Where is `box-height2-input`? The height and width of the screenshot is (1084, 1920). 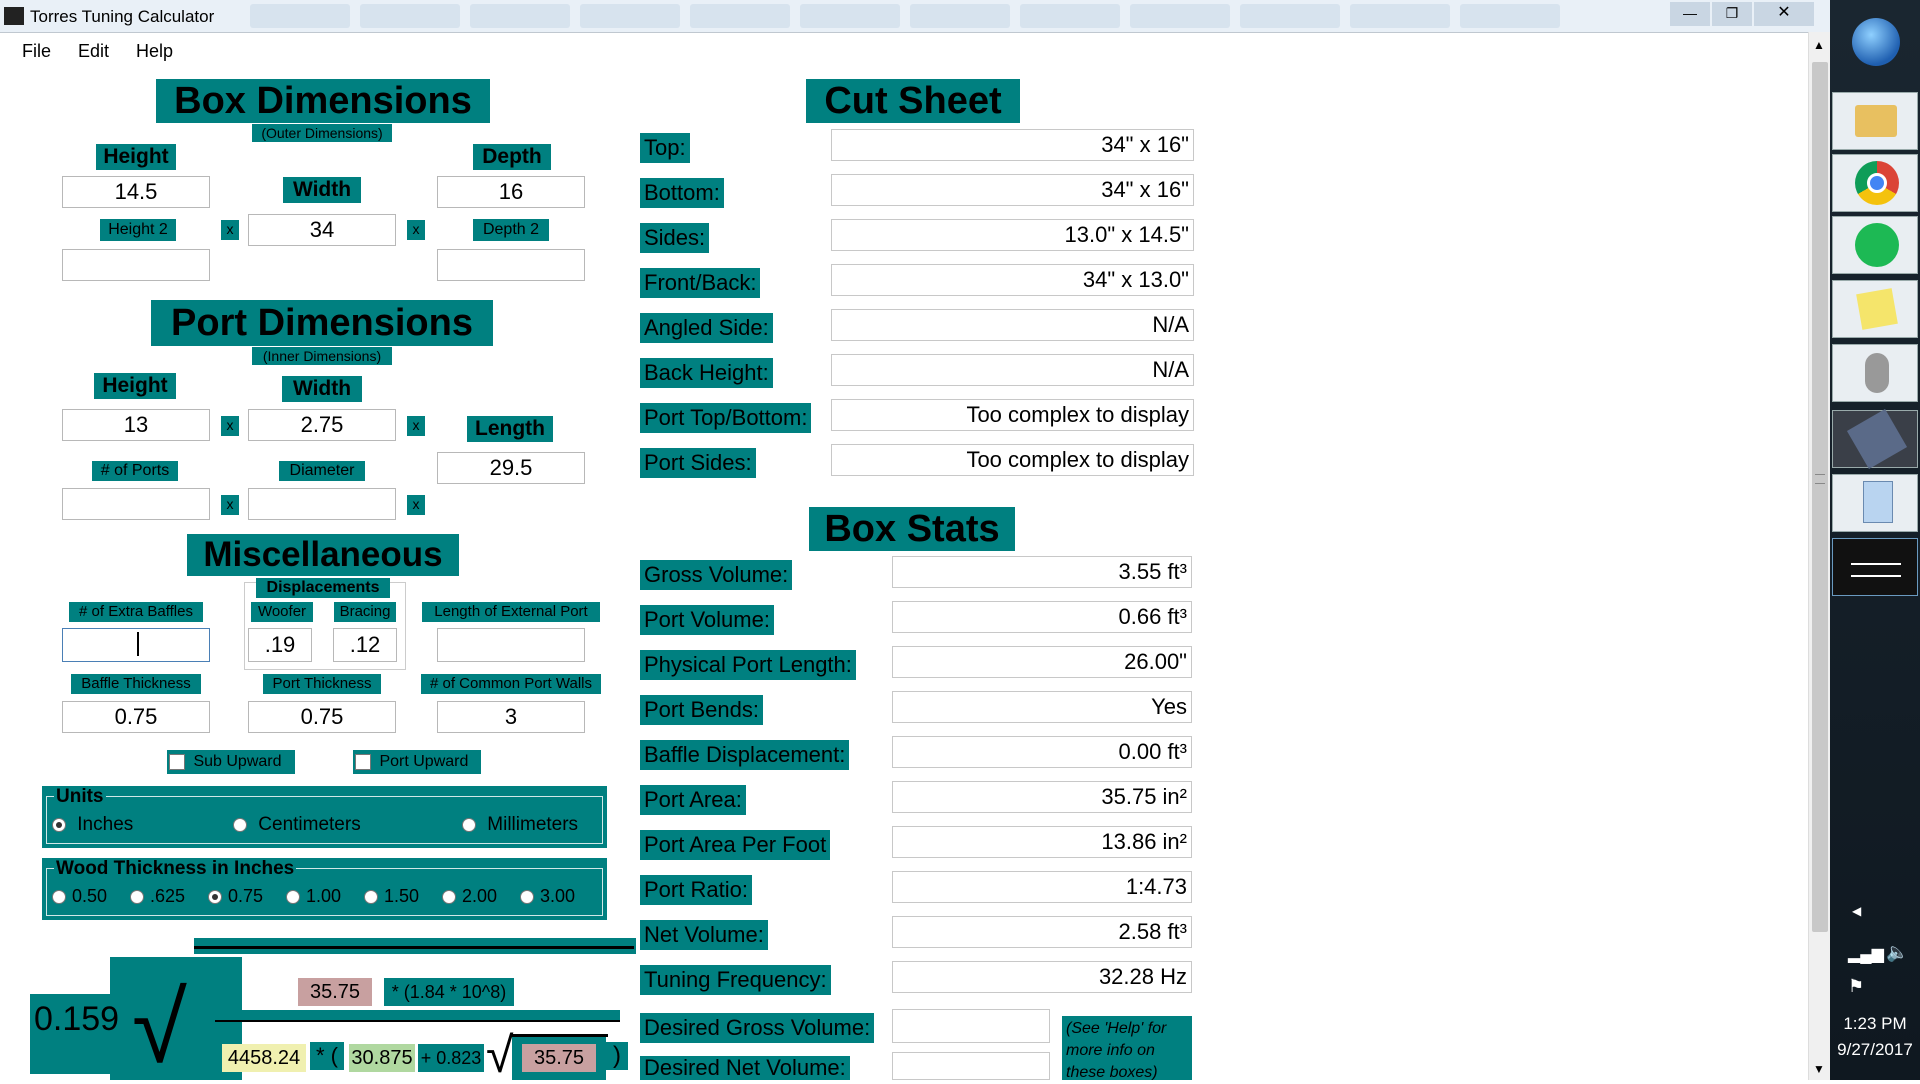
box-height2-input is located at coordinates (136, 265).